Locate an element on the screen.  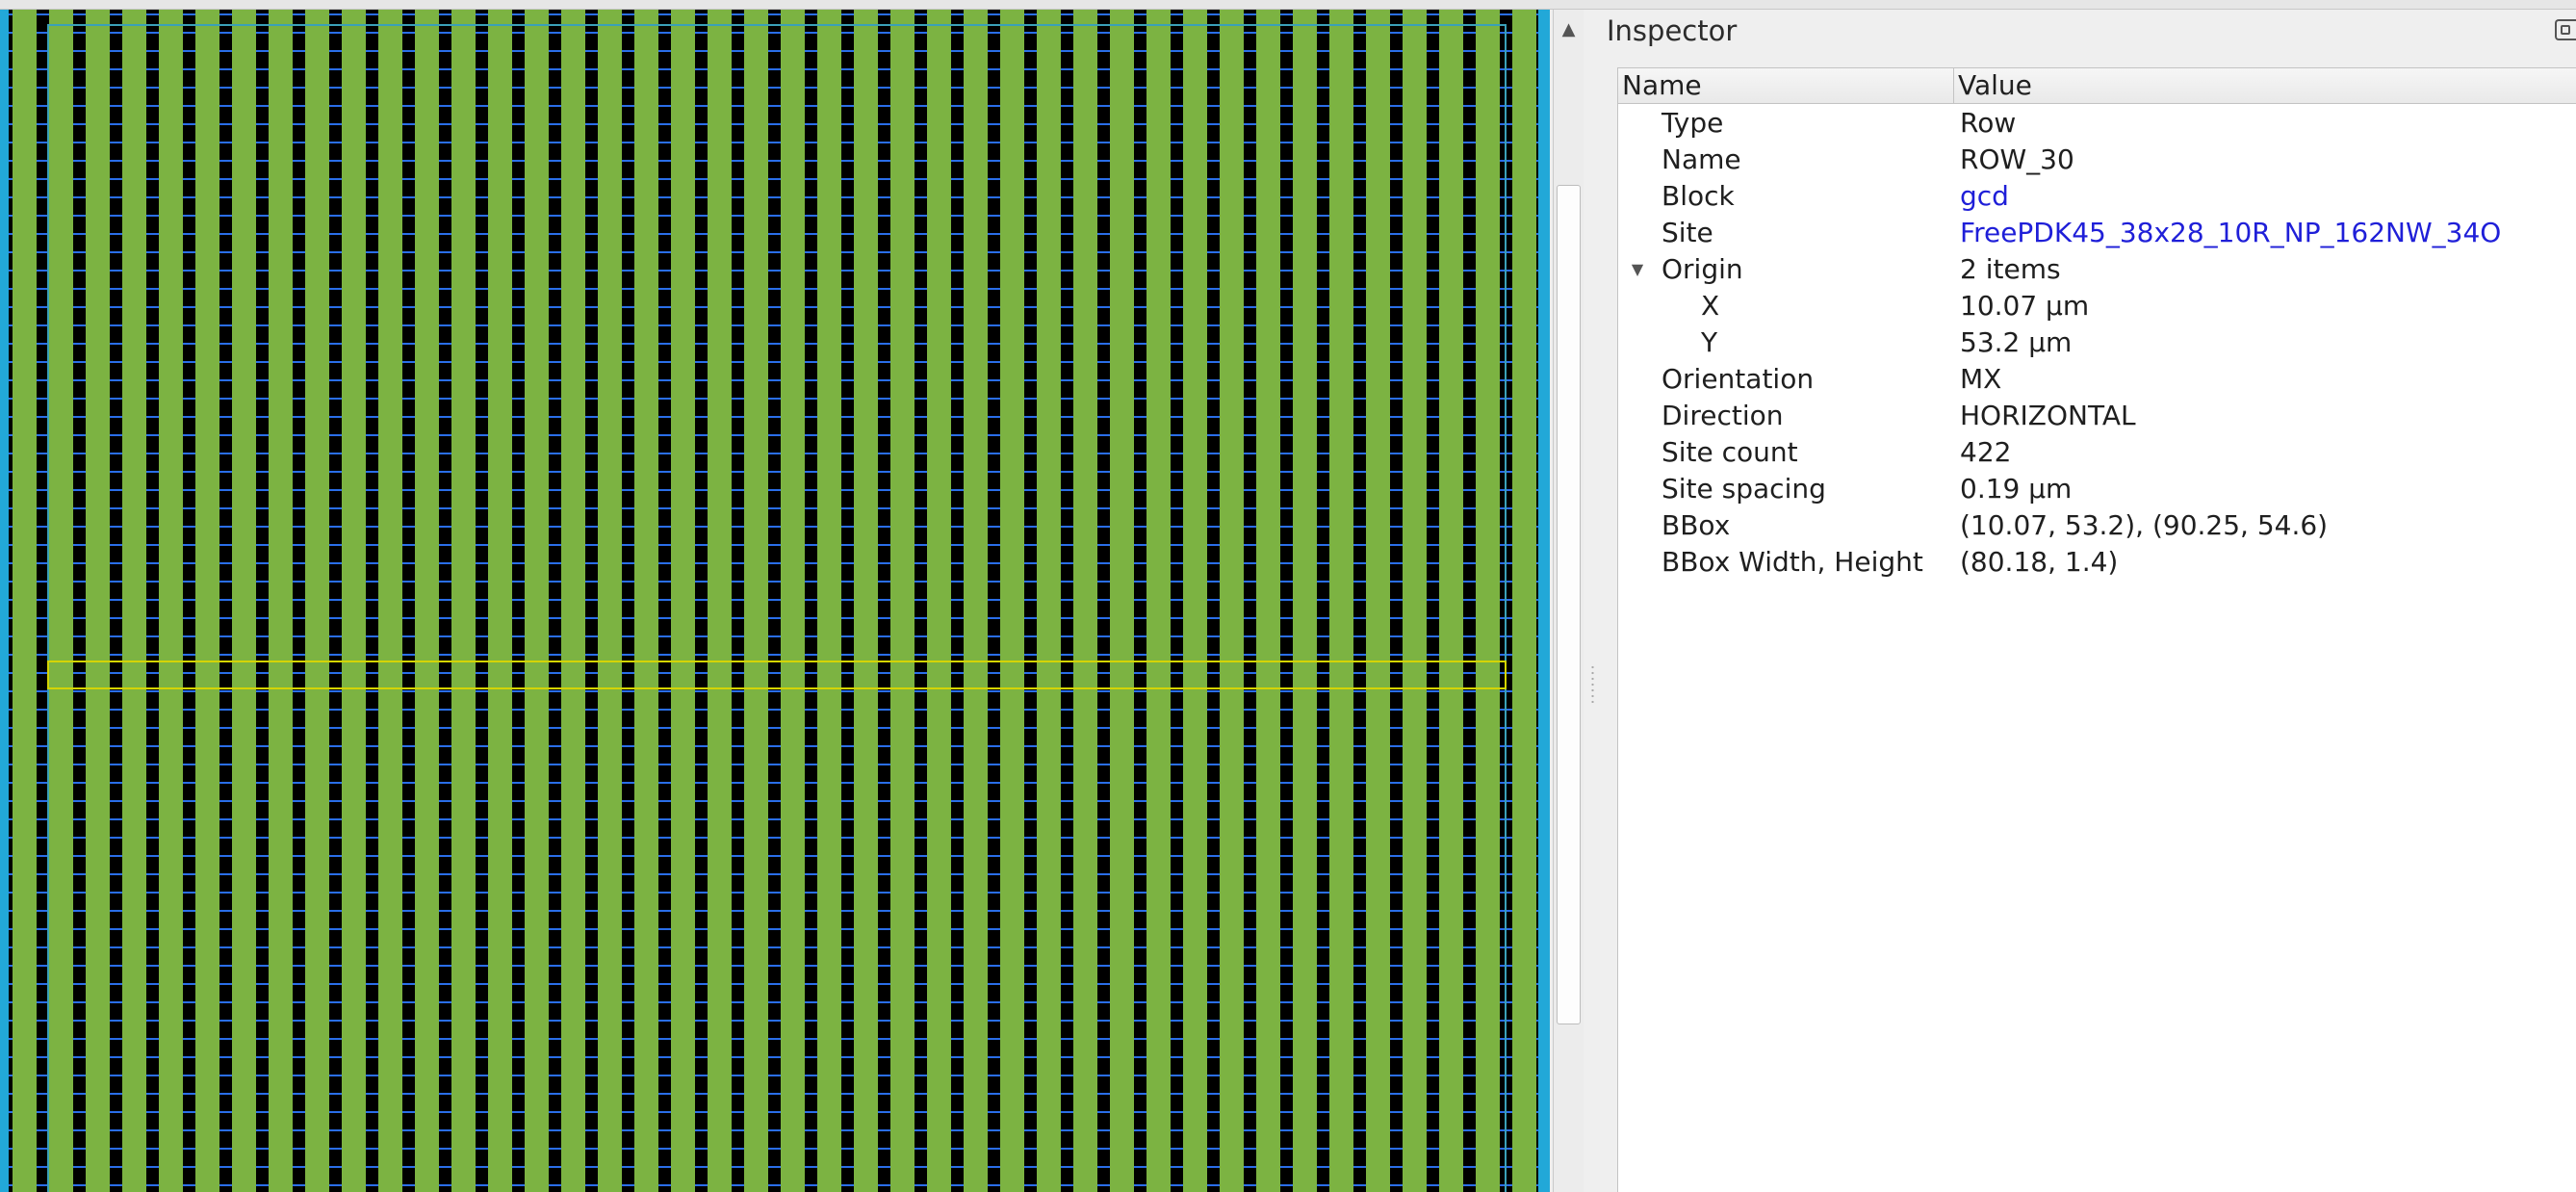
property-name: Site spacing is located at coordinates (1744, 489).